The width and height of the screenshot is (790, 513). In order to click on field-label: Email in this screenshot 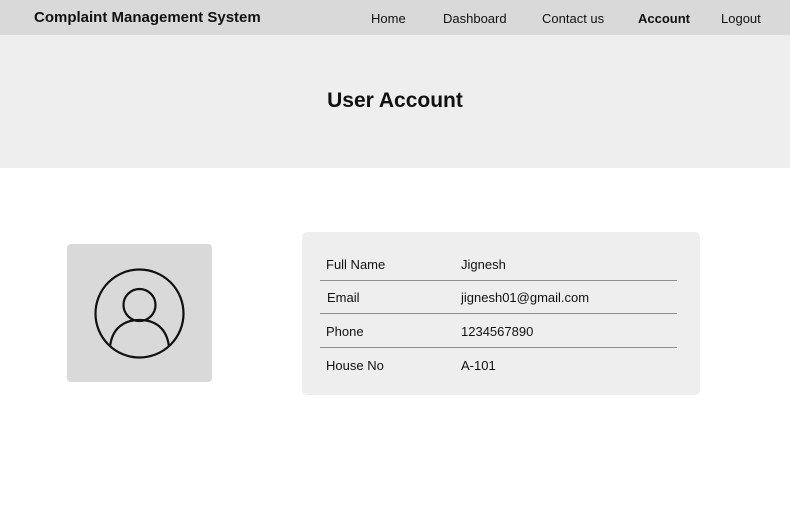, I will do `click(343, 297)`.